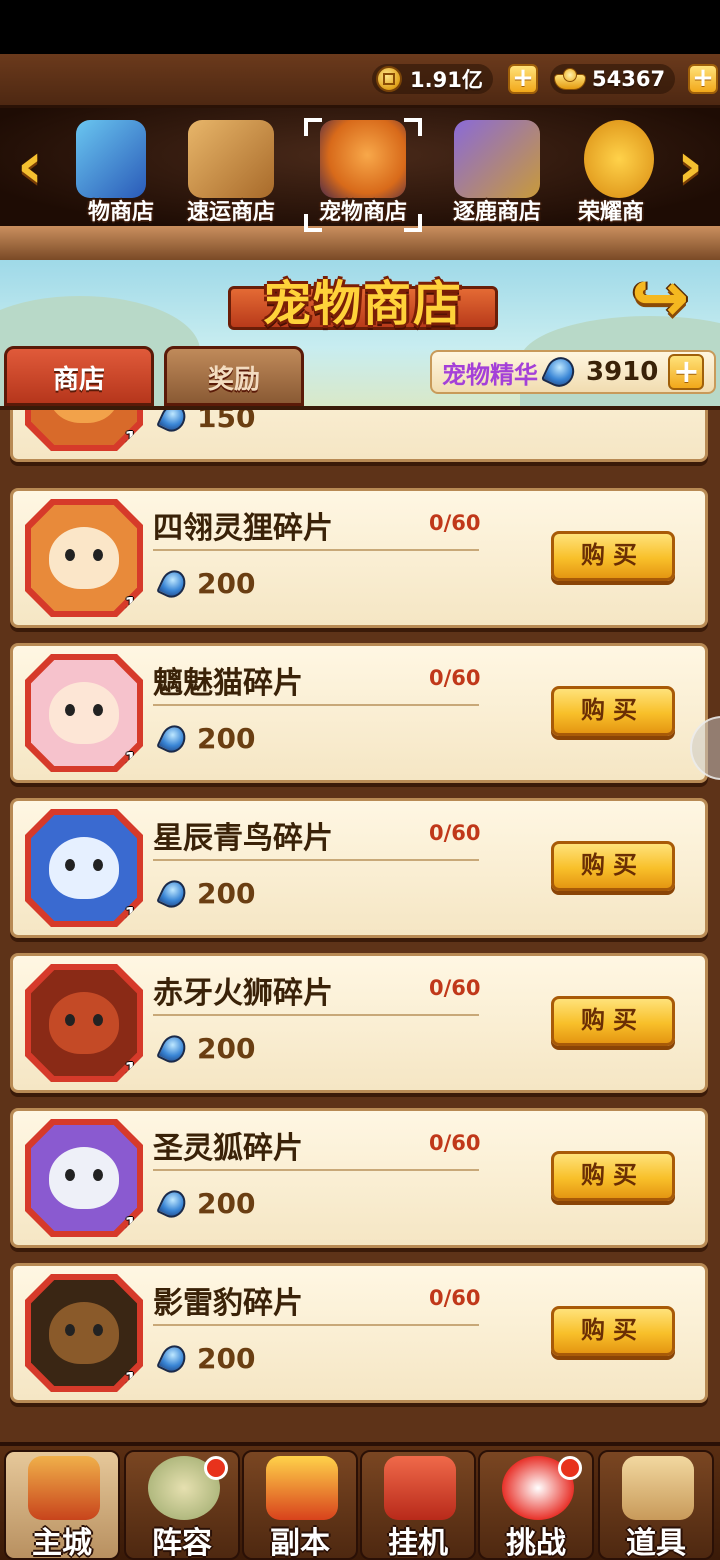  What do you see at coordinates (497, 172) in the screenshot?
I see `shop-tab-3: 逐鹿商店` at bounding box center [497, 172].